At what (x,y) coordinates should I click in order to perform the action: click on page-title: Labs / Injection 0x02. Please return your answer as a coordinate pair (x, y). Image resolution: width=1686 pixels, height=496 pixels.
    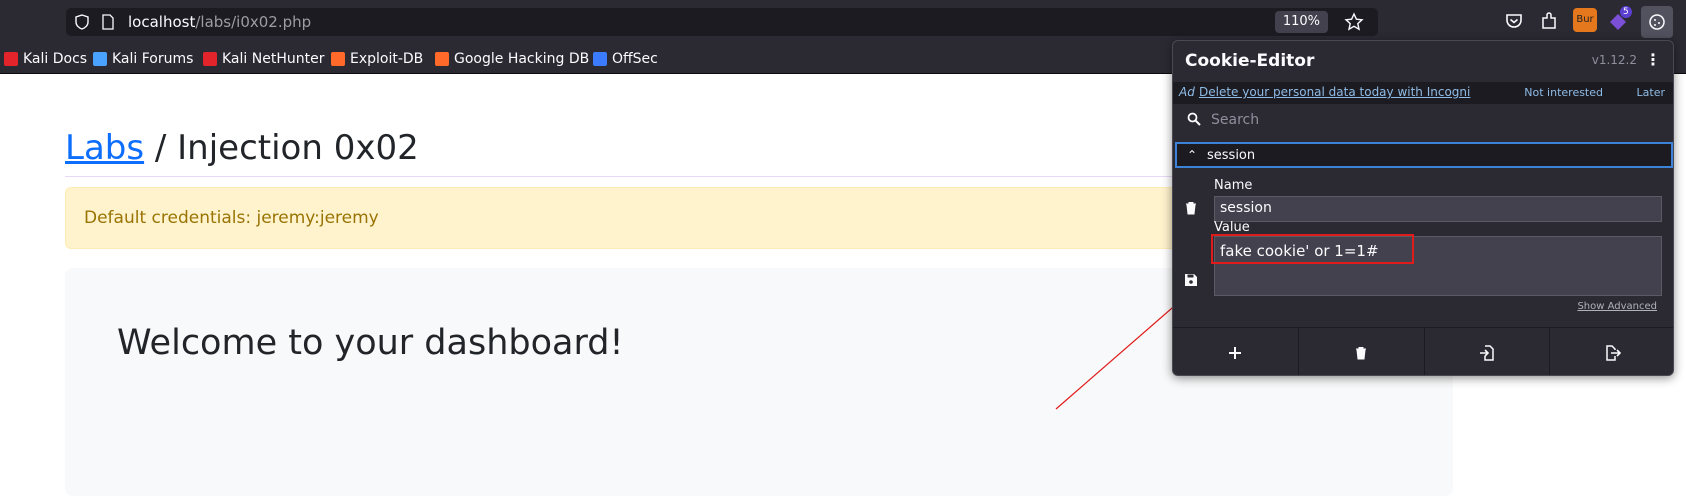
    Looking at the image, I should click on (242, 148).